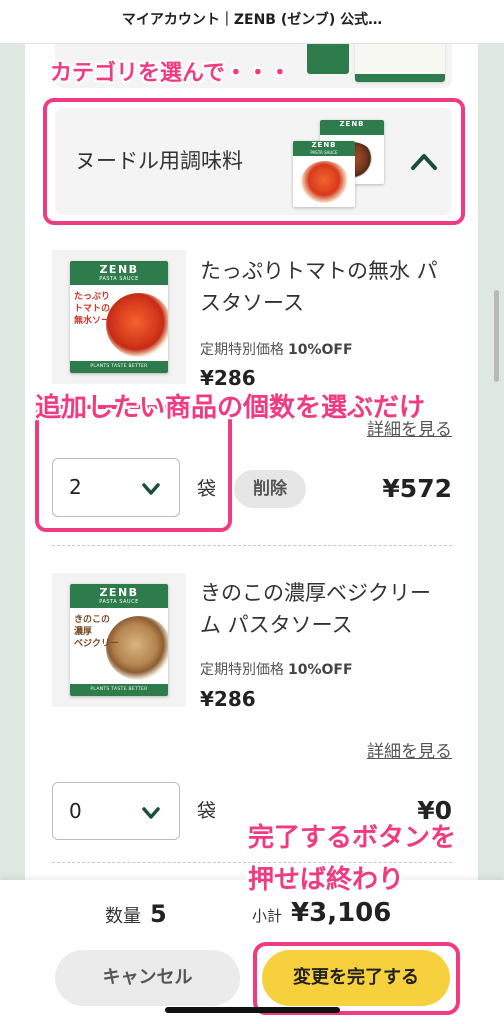 The width and height of the screenshot is (504, 1024). I want to click on category-label: ヌードル用調味料, so click(159, 161).